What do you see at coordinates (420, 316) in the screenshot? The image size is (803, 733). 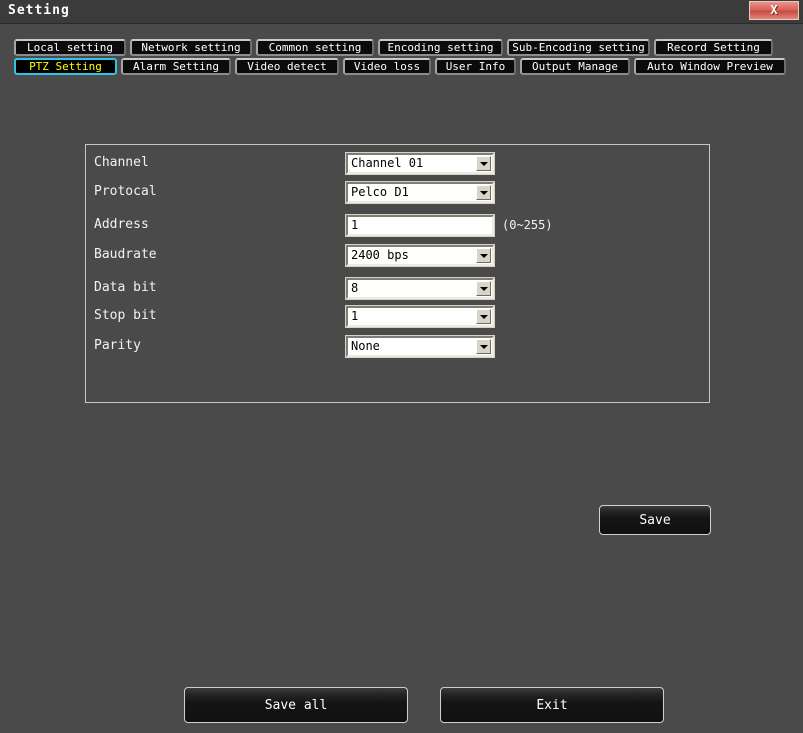 I see `select-stop-bit: 1` at bounding box center [420, 316].